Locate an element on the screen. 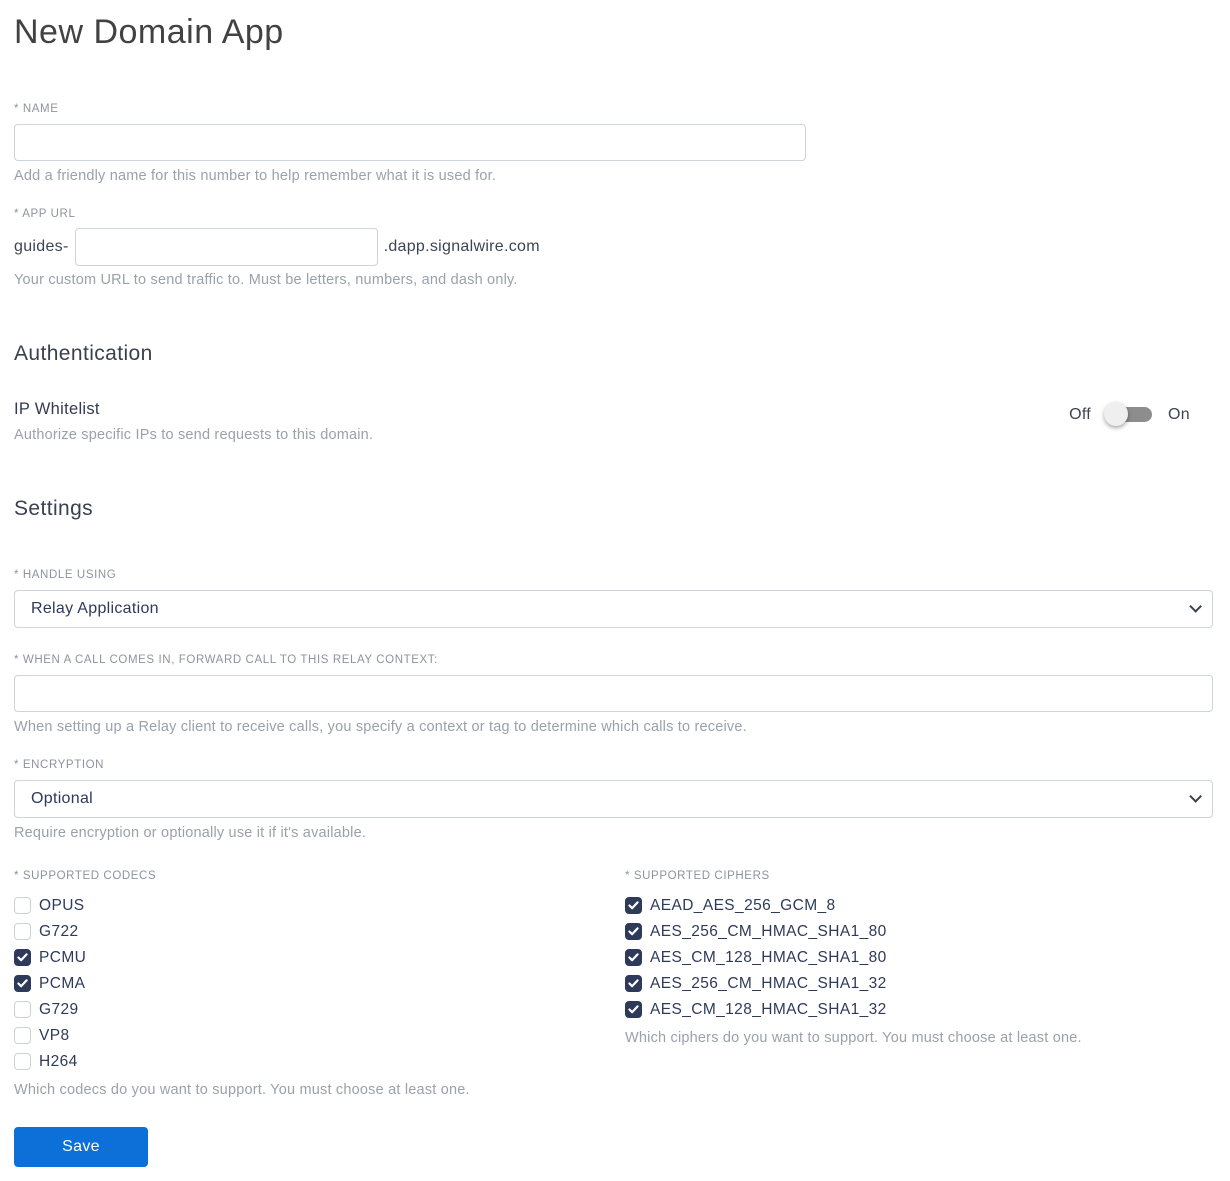 The width and height of the screenshot is (1230, 1181). ip-whitelist-label: IP Whitelist is located at coordinates (57, 408).